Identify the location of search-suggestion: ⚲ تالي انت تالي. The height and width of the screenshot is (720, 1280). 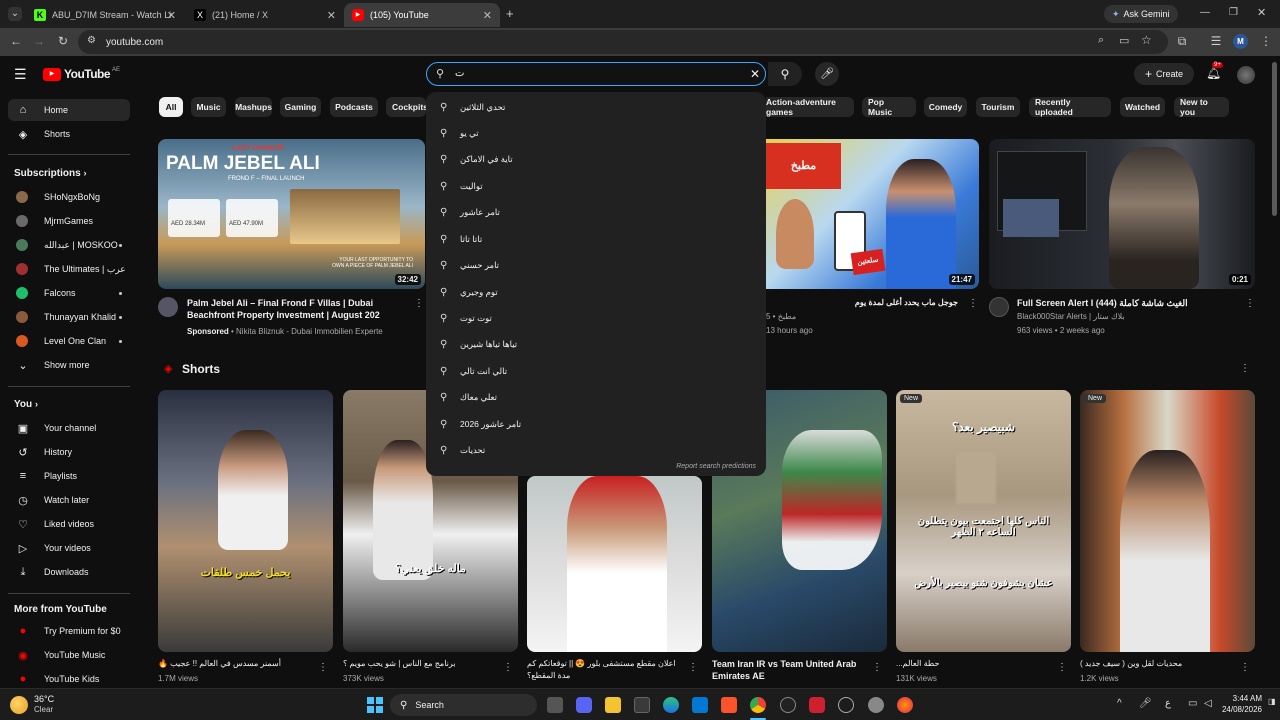
(596, 371).